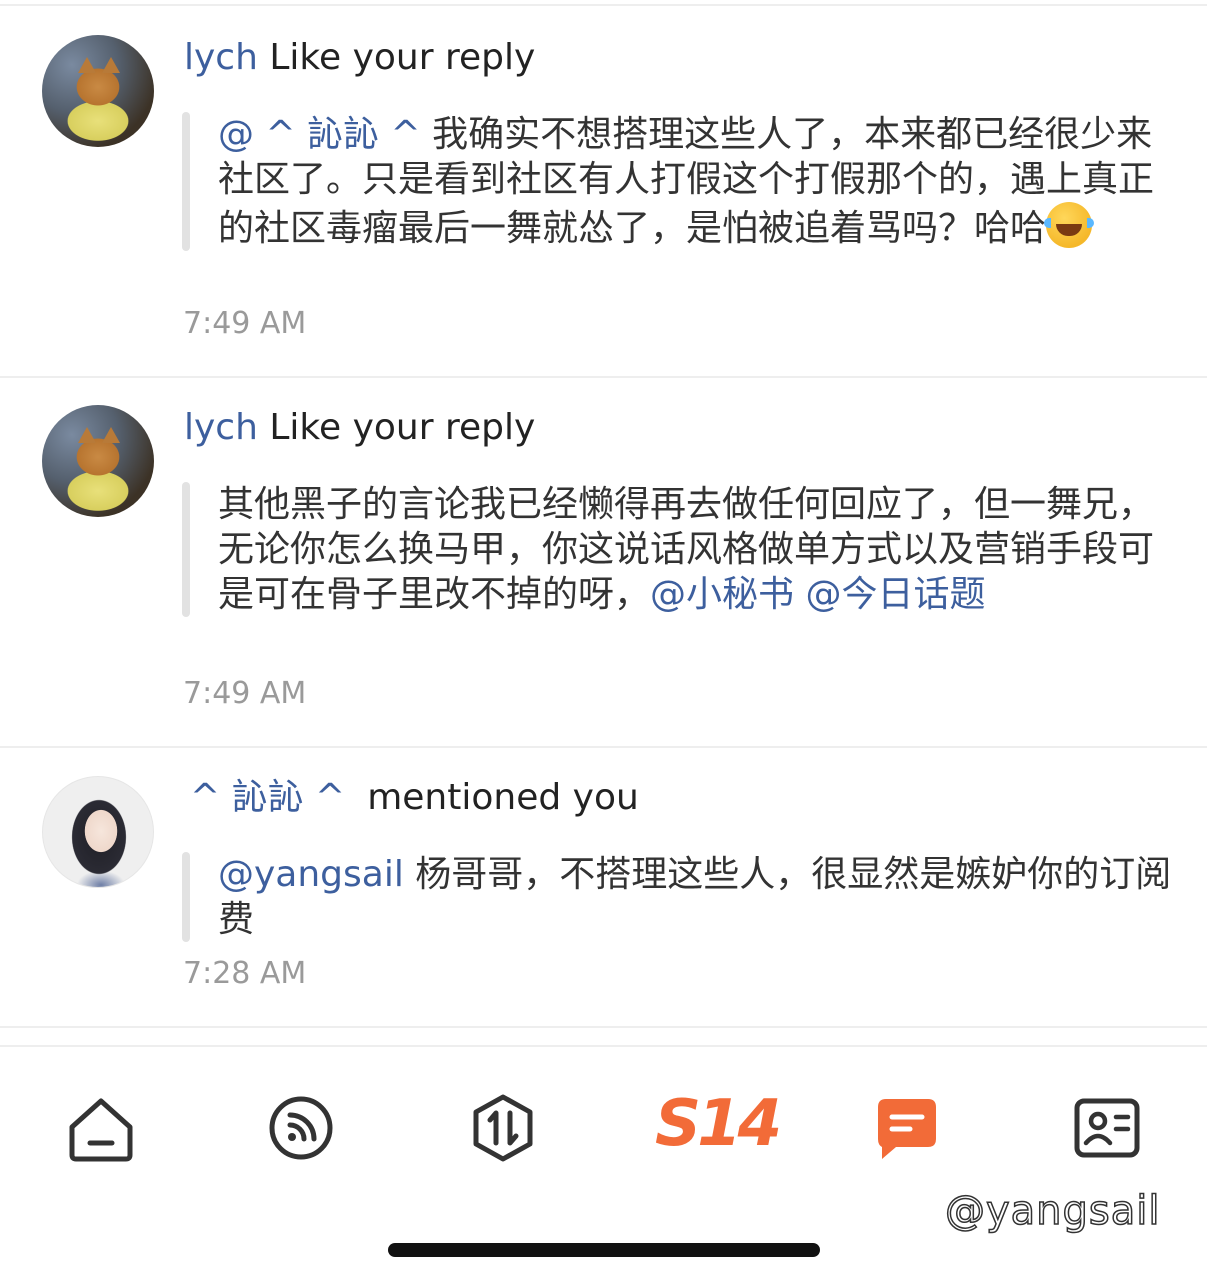  What do you see at coordinates (1069, 225) in the screenshot?
I see `laughing-emoji-icon` at bounding box center [1069, 225].